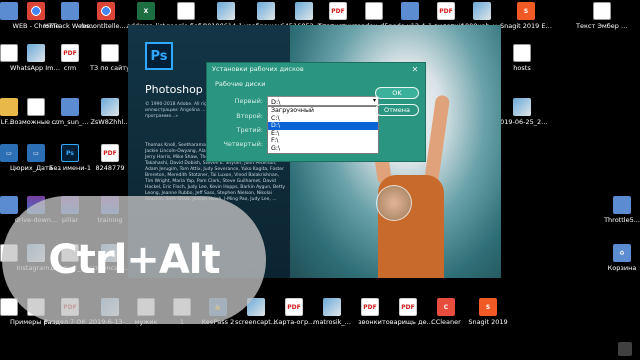  What do you see at coordinates (323, 119) in the screenshot?
I see `disk-option: C:\` at bounding box center [323, 119].